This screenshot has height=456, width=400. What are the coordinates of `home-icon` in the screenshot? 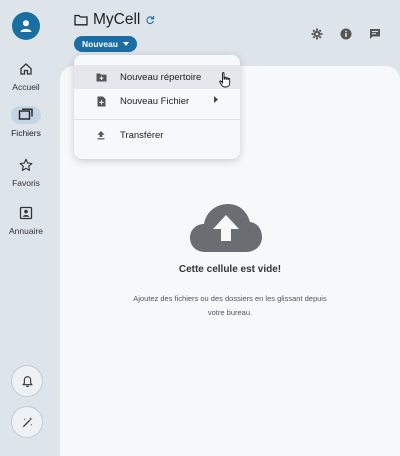 It's located at (26, 69).